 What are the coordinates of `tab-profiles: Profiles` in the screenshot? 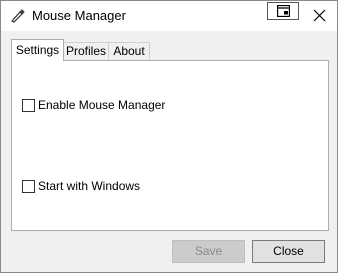 It's located at (86, 51).